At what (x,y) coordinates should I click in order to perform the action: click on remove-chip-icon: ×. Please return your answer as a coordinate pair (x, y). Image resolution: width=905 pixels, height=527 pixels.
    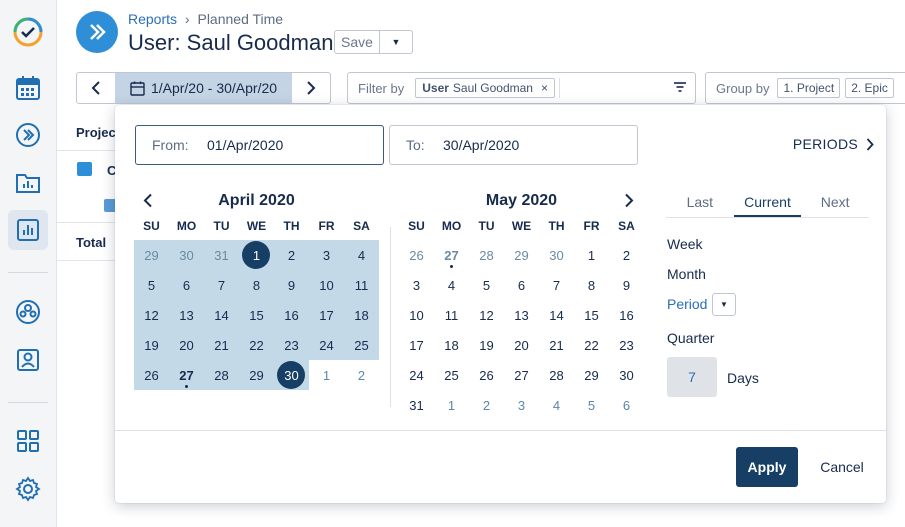
    Looking at the image, I should click on (544, 88).